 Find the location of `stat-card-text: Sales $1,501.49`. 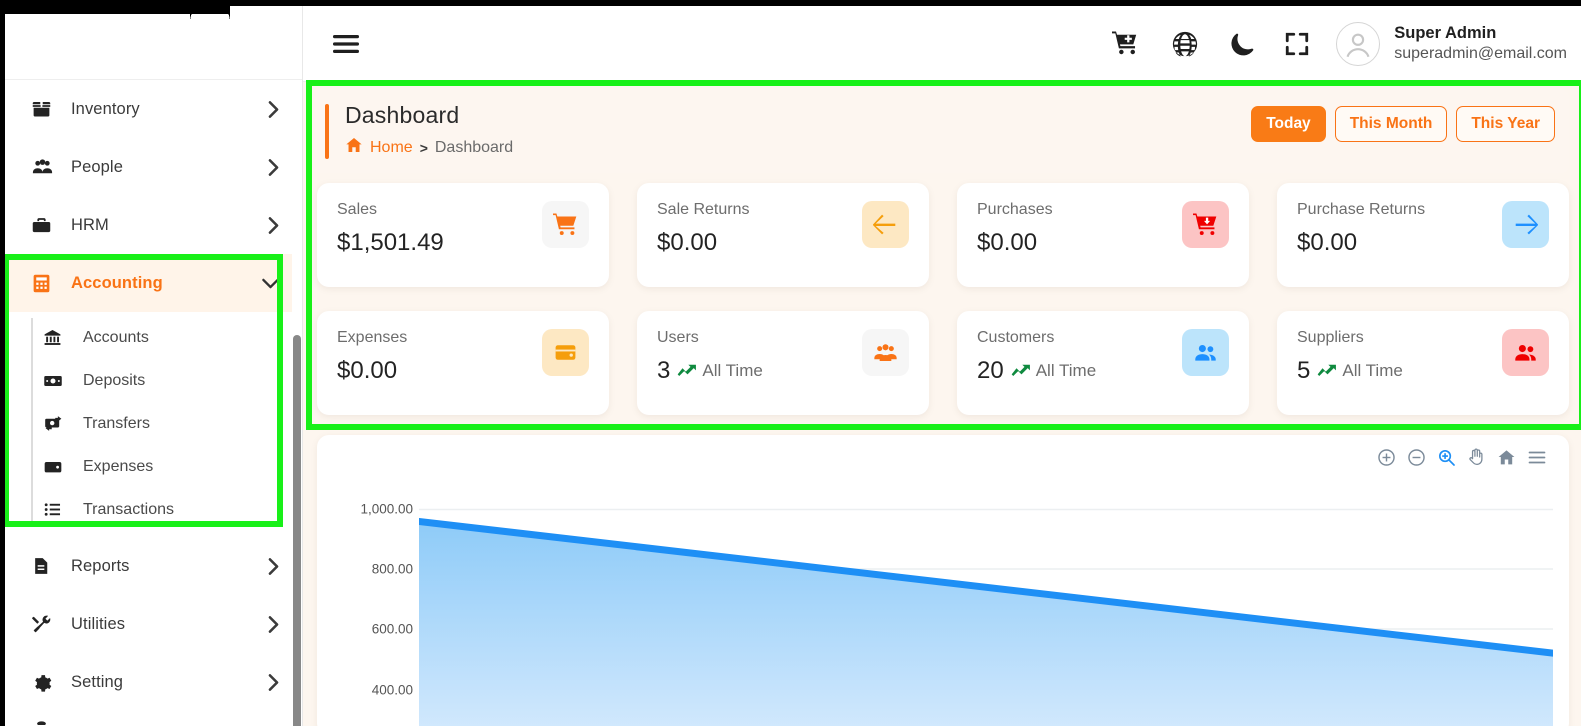

stat-card-text: Sales $1,501.49 is located at coordinates (439, 229).